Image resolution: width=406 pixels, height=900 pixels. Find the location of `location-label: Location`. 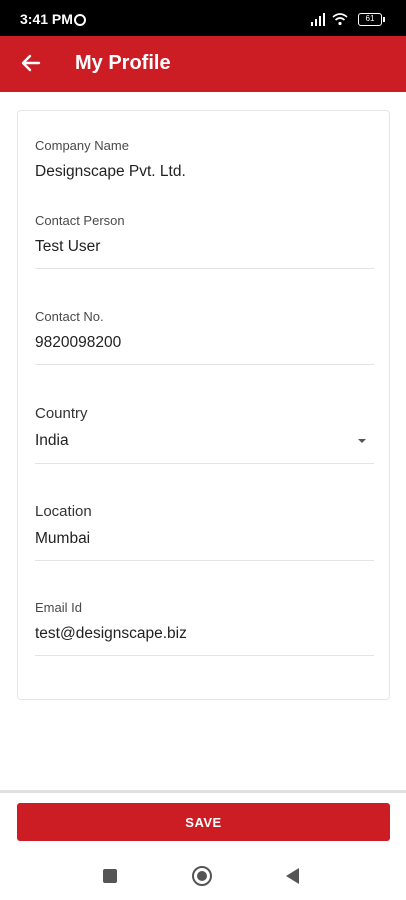

location-label: Location is located at coordinates (63, 511).